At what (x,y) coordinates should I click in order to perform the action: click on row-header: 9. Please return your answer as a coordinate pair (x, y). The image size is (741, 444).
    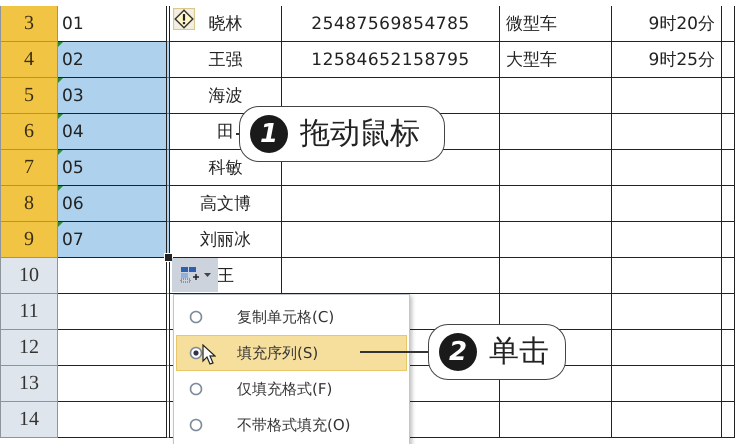
    Looking at the image, I should click on (29, 240).